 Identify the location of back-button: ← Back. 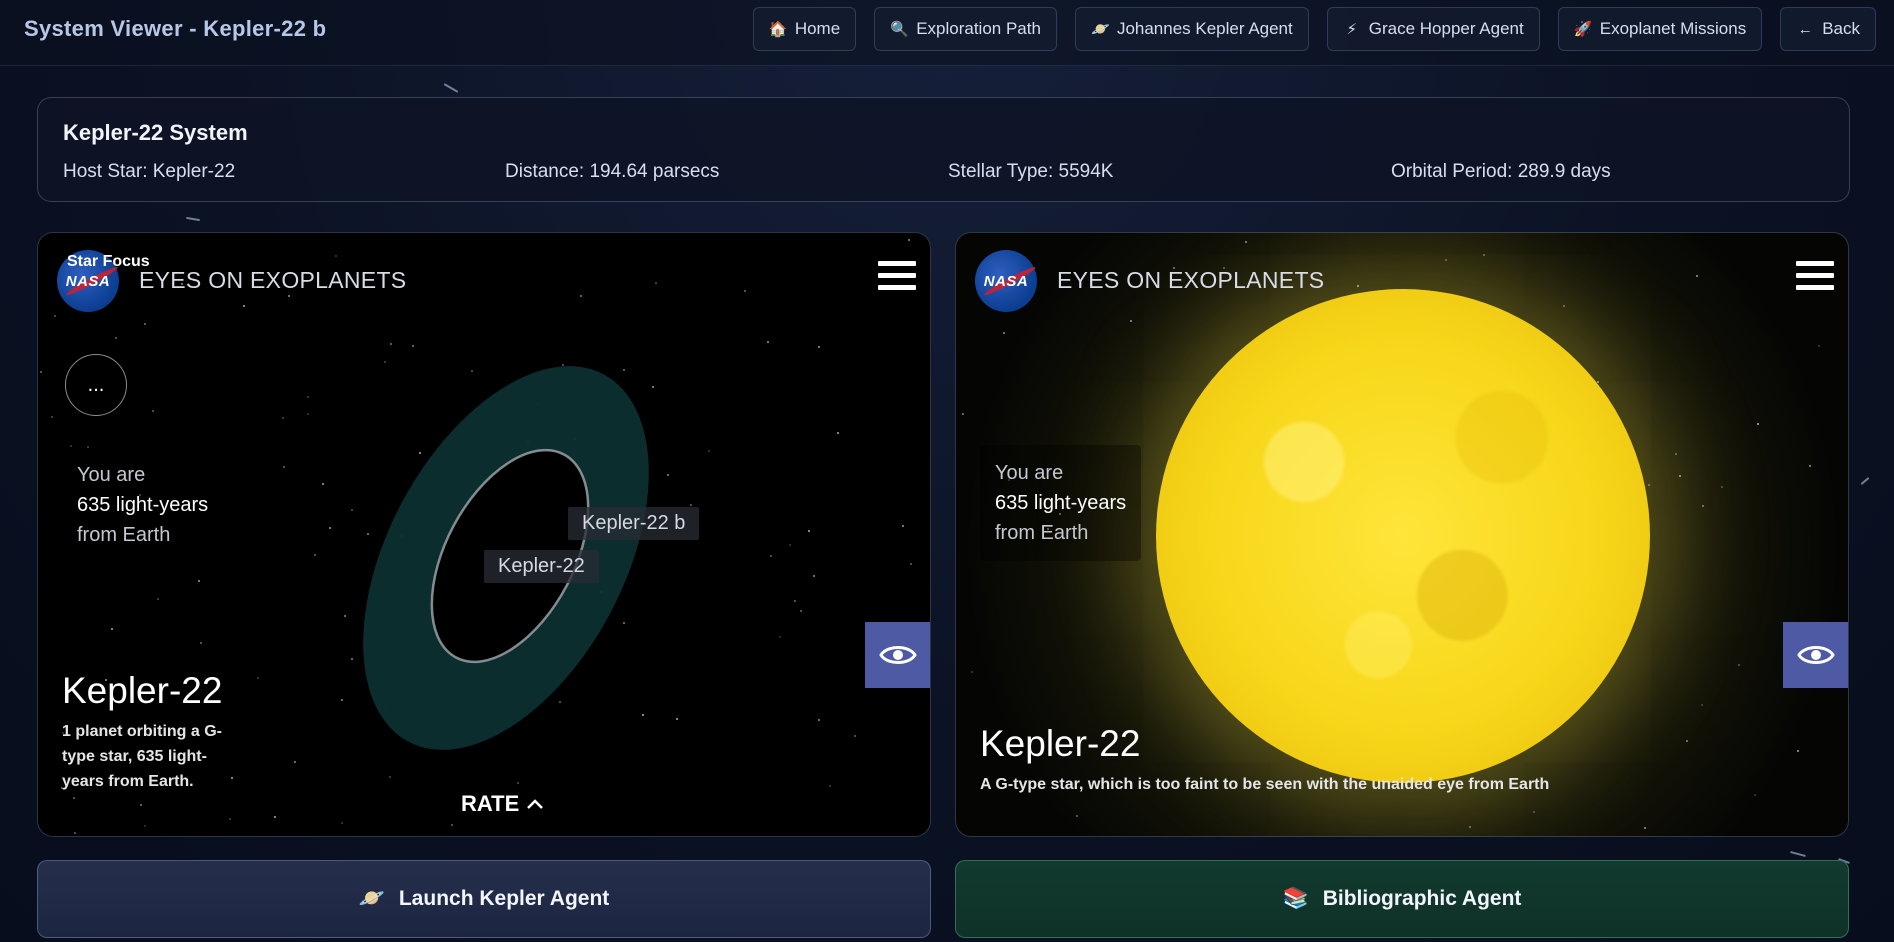
(1828, 29).